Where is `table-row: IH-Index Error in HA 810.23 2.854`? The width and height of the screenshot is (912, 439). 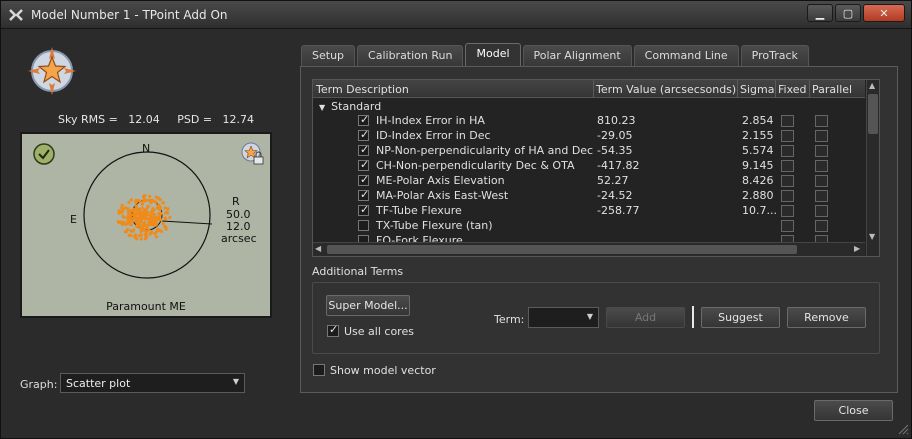 table-row: IH-Index Error in HA 810.23 2.854 is located at coordinates (589, 121).